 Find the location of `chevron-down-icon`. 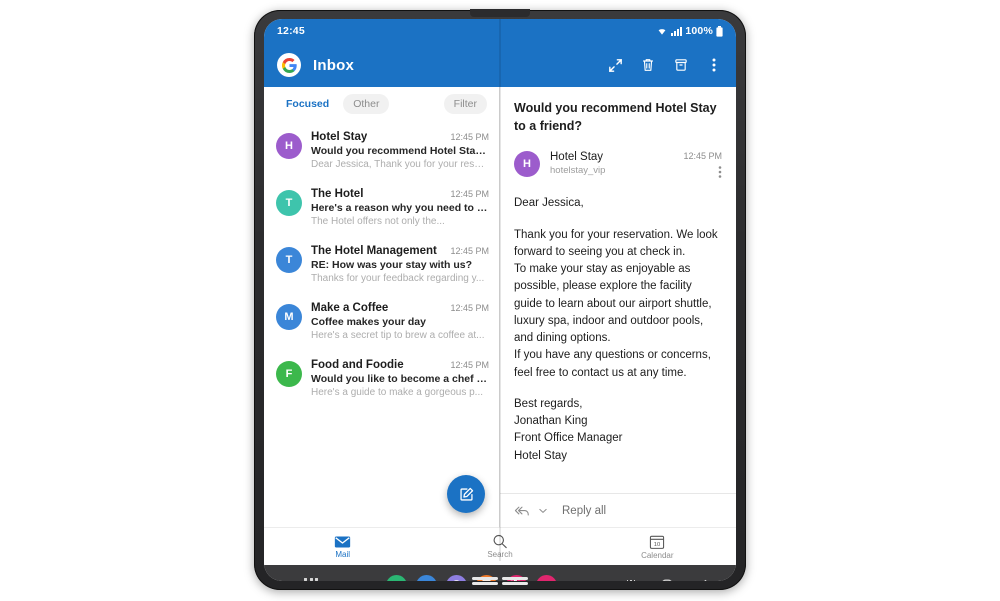

chevron-down-icon is located at coordinates (543, 511).